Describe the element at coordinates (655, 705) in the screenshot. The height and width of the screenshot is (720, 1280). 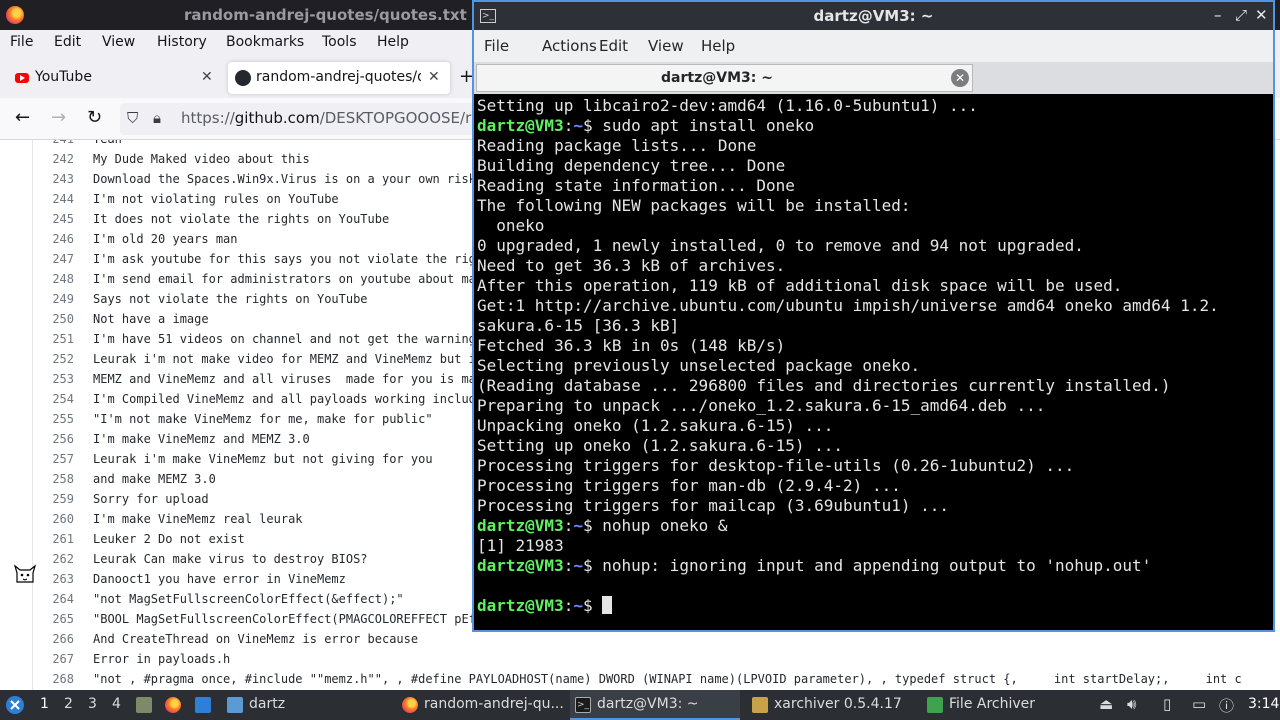
I see `taskbar-item-terminal: >_ dartz@VM3: ~` at that location.